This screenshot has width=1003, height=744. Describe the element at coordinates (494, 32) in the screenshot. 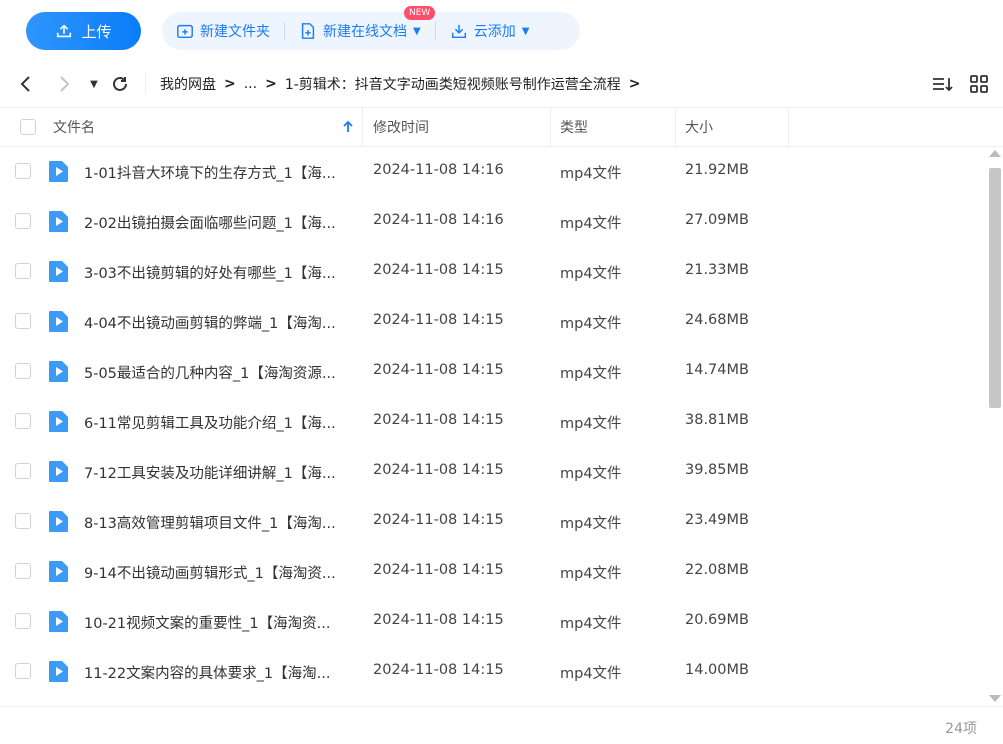

I see `cloud-add-label: 云添加` at that location.